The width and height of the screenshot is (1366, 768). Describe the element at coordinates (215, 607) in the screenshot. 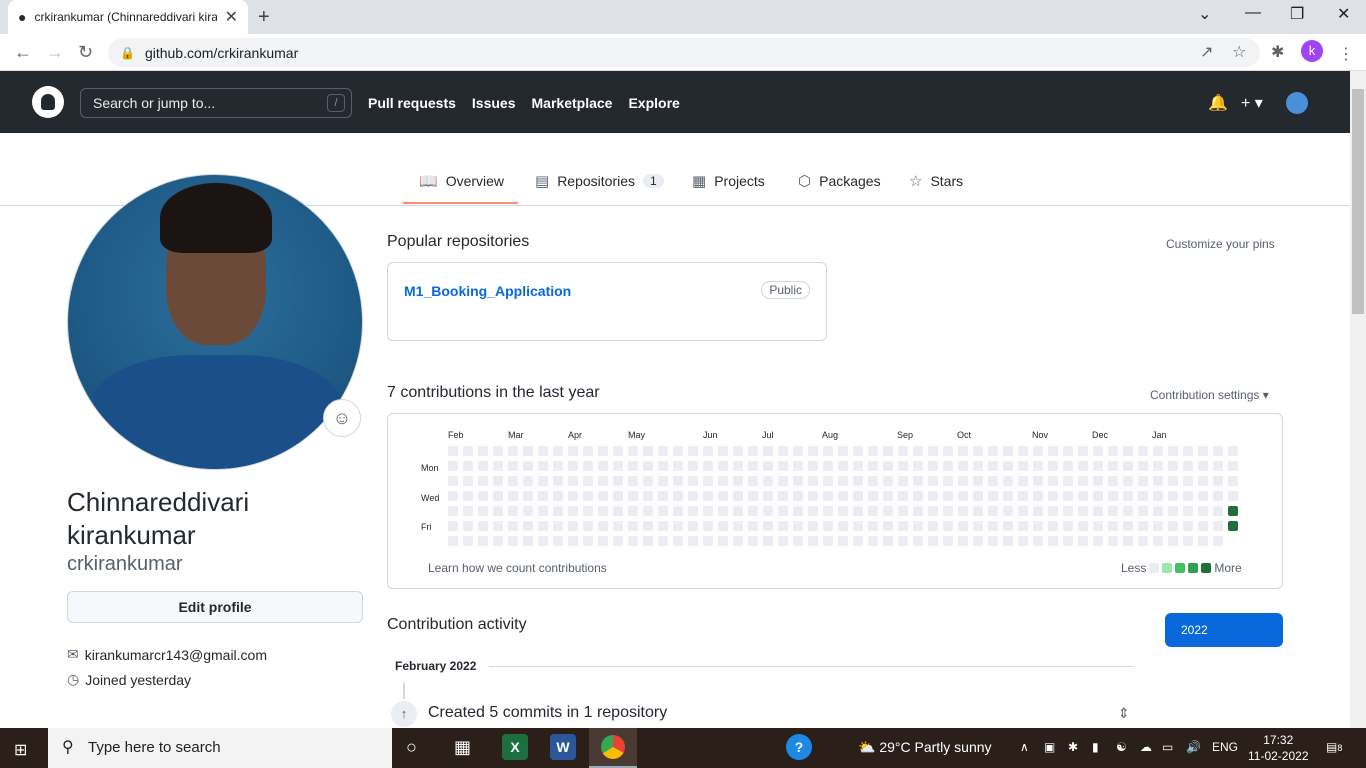

I see `edit-profile-button: Edit profile` at that location.